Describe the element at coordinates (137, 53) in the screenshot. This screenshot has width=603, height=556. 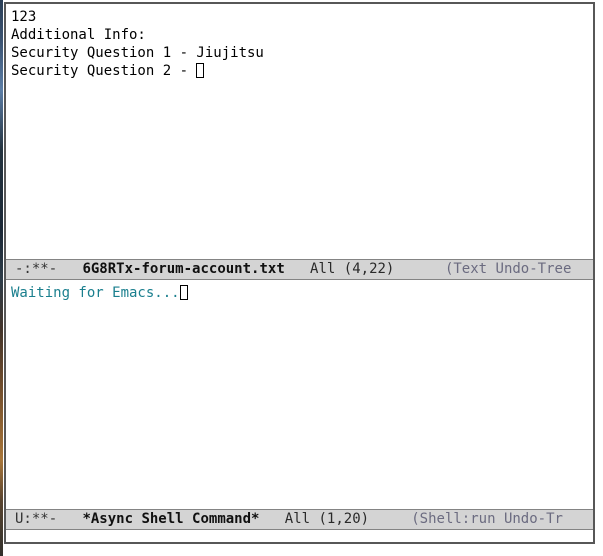
I see `buffer-line: Security Question 1 - Jiujitsu` at that location.